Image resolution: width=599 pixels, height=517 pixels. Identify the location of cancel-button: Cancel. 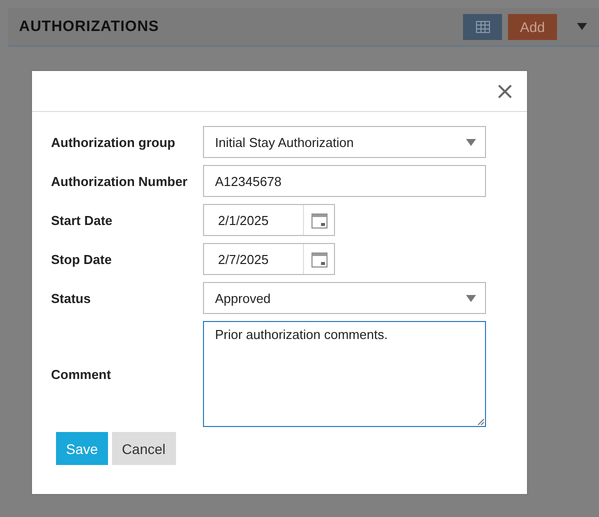
(144, 448).